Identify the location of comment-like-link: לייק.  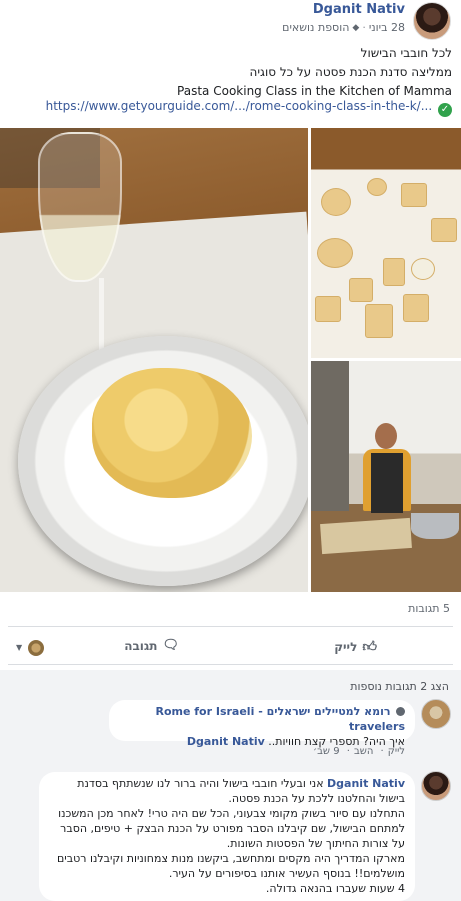
(396, 751).